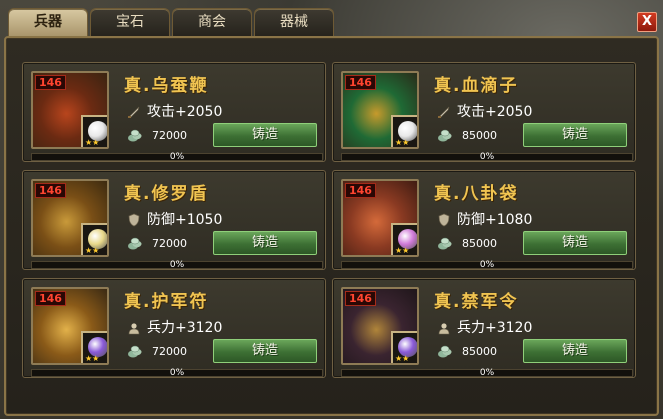 This screenshot has height=419, width=663. I want to click on item-card: 146 ★★ 真.血滴子 攻击+2050 85000 铸造 0%, so click(484, 112).